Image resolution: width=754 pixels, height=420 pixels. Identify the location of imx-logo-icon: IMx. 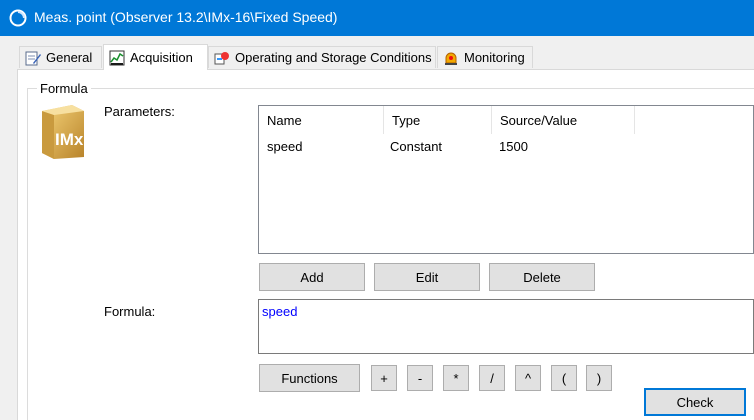
(63, 132).